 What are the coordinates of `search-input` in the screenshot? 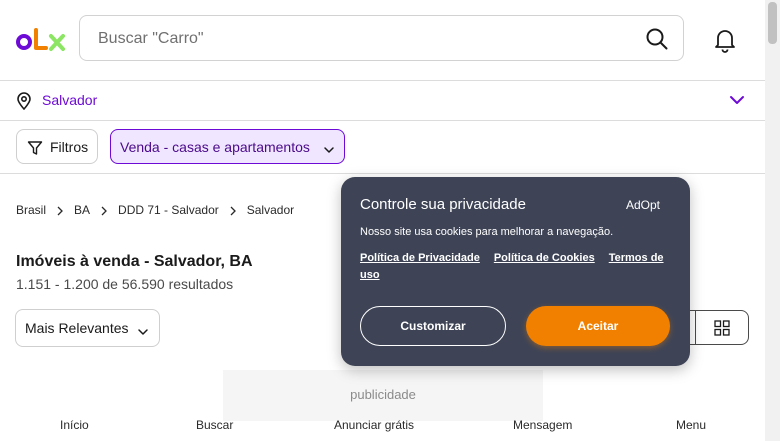 It's located at (358, 39).